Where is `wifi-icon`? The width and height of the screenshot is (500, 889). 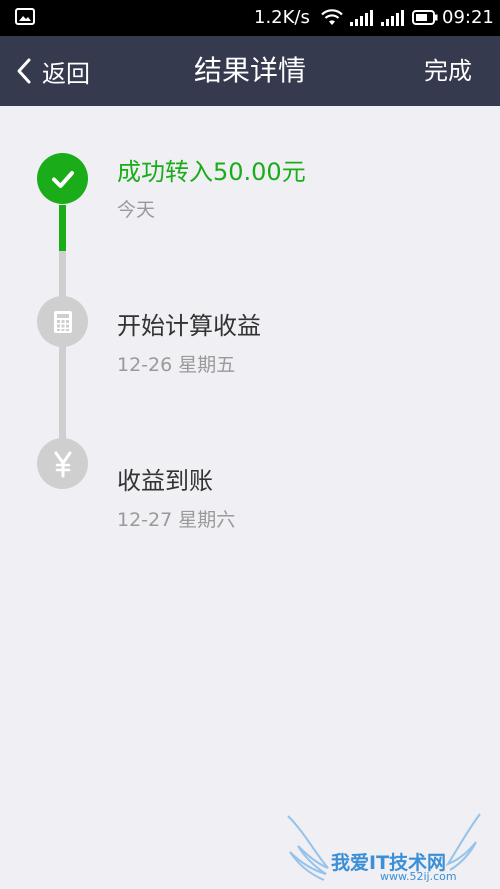 wifi-icon is located at coordinates (332, 17).